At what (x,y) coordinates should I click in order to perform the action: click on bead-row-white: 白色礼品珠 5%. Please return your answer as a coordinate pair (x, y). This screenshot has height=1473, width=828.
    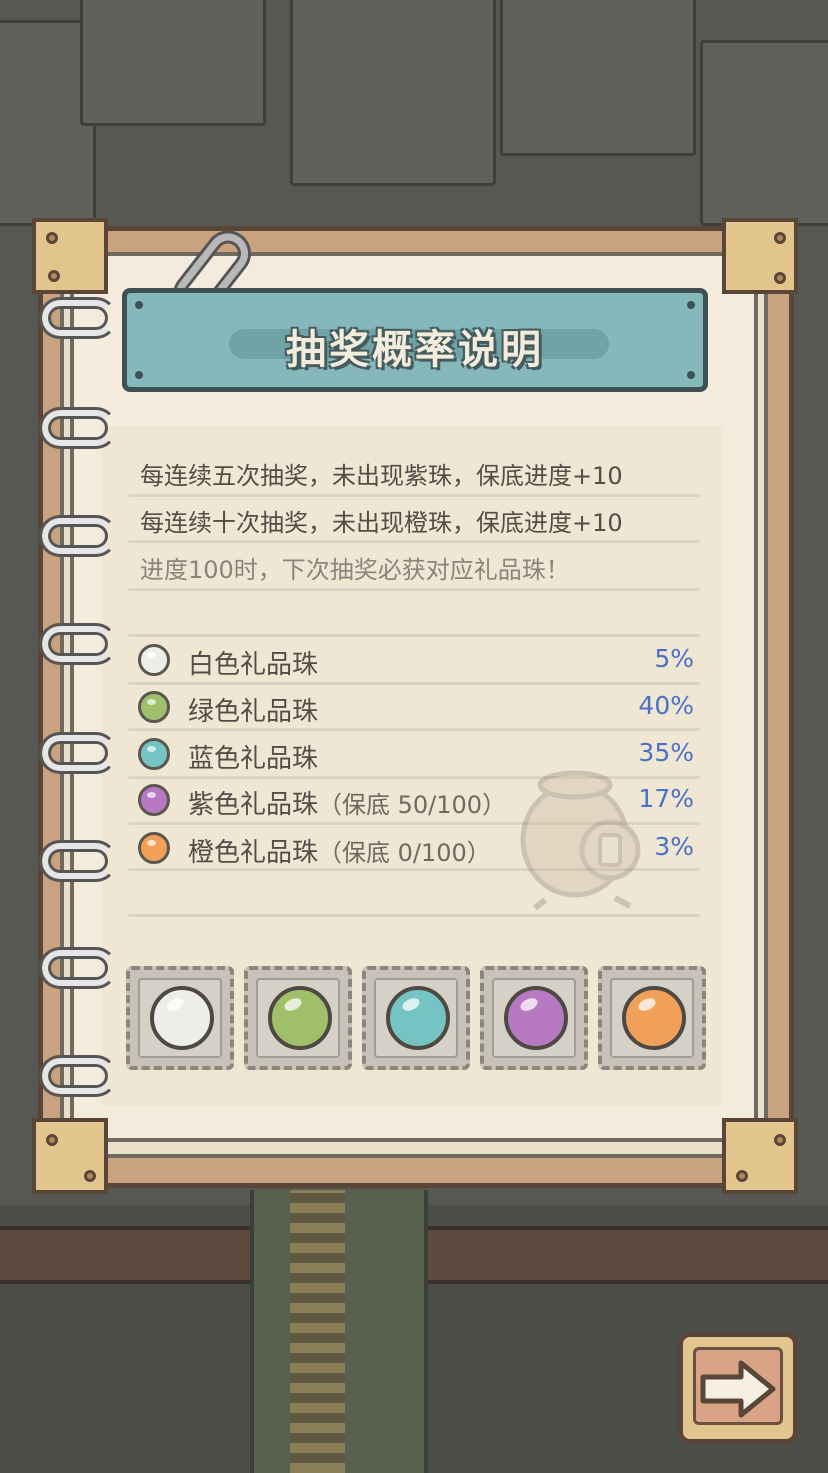
    Looking at the image, I should click on (416, 662).